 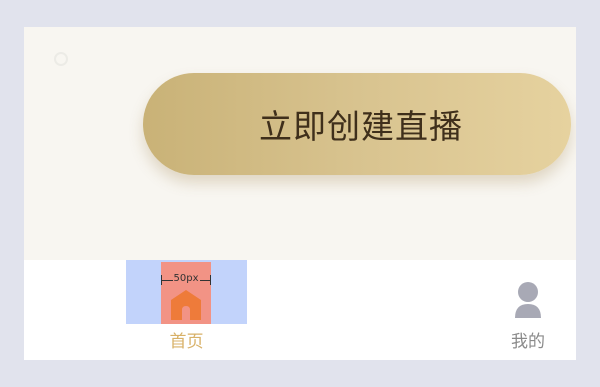 What do you see at coordinates (61, 59) in the screenshot?
I see `radio-indicator` at bounding box center [61, 59].